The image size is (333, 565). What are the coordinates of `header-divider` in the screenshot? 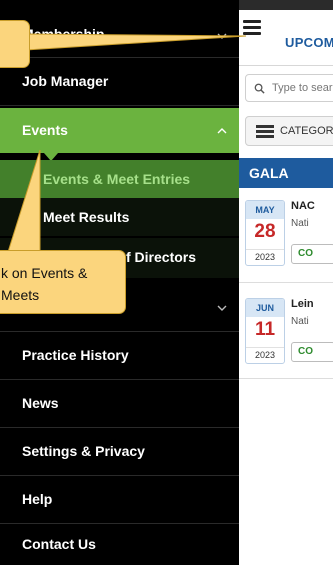 It's located at (286, 65).